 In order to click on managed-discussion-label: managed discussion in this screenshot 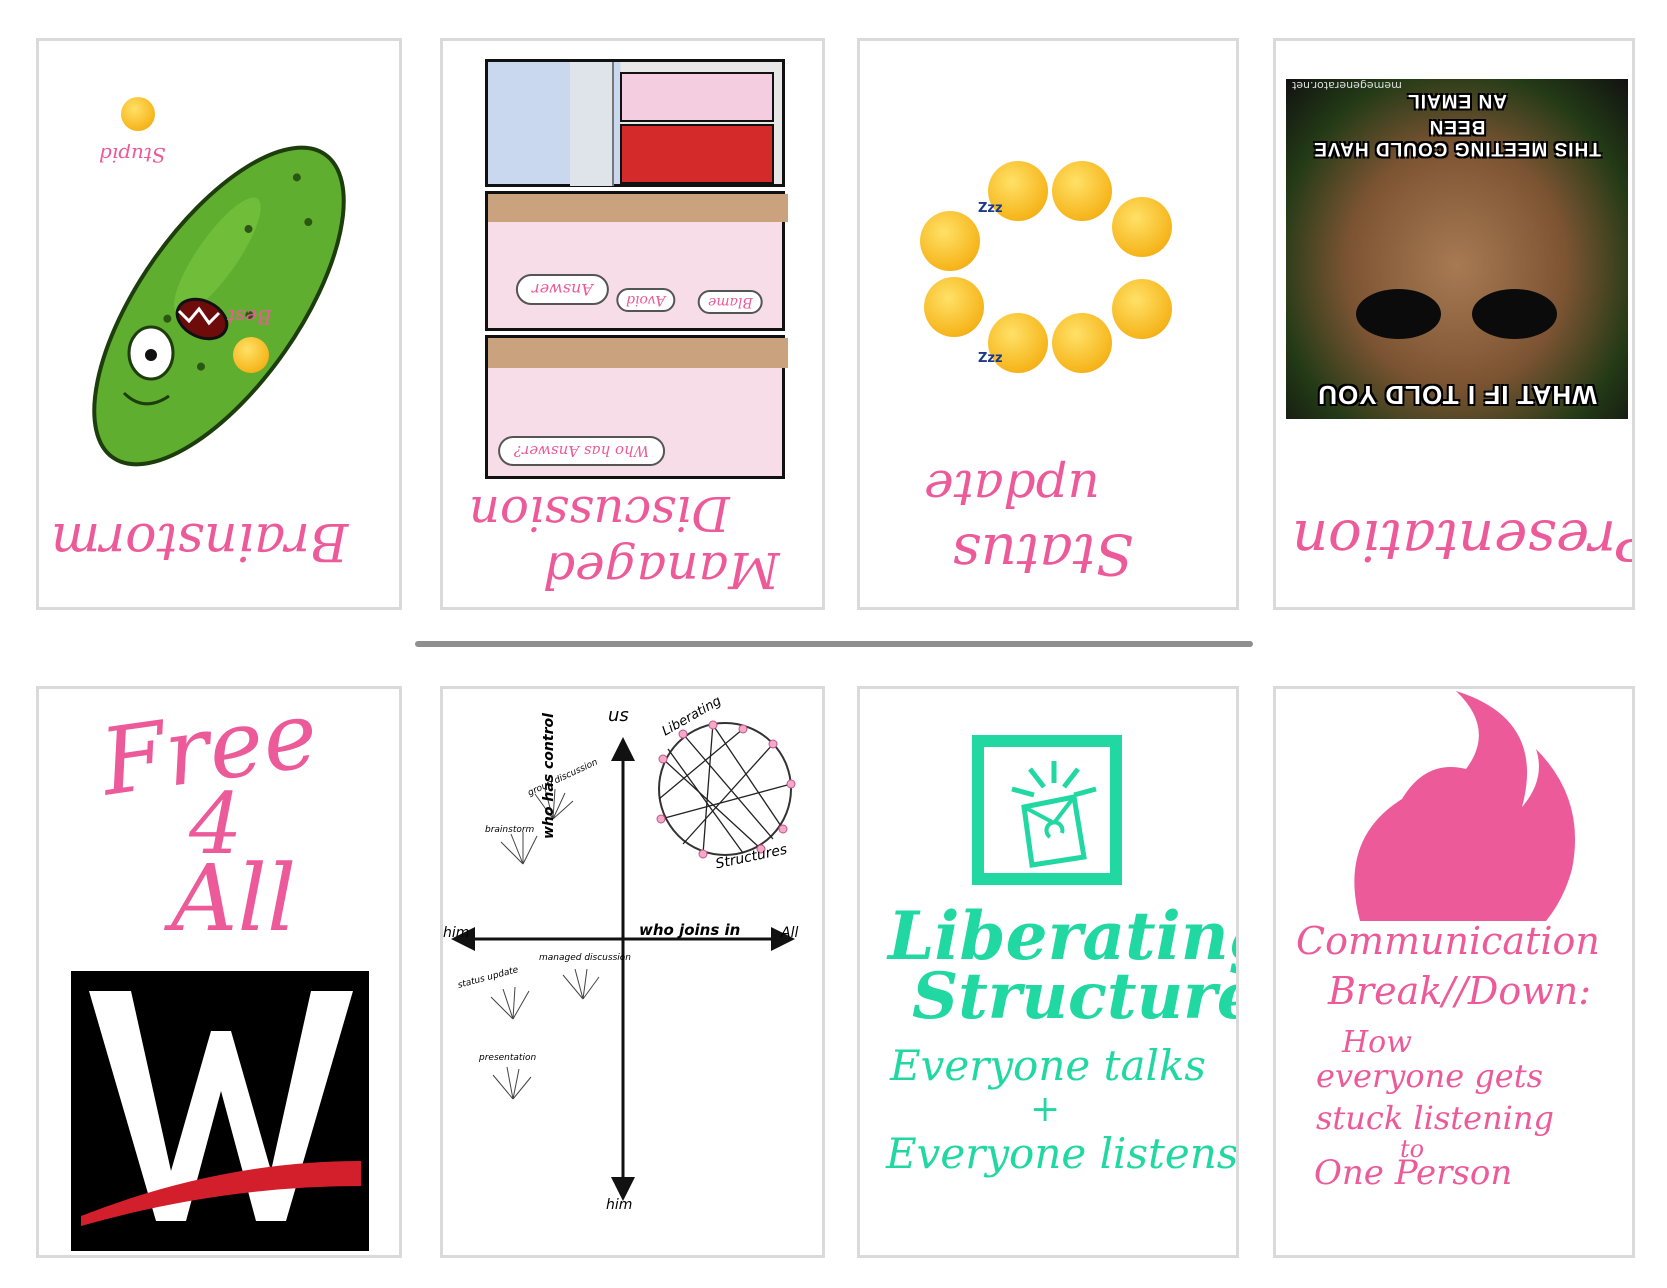, I will do `click(585, 958)`.